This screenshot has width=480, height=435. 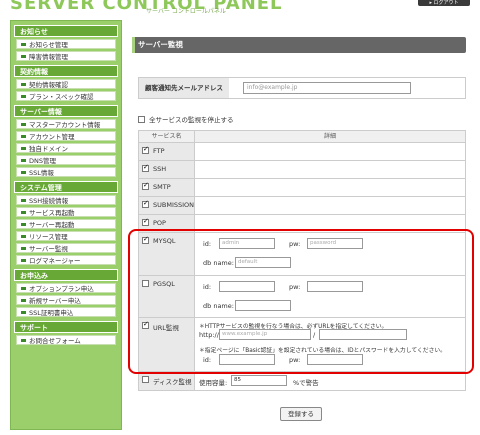 What do you see at coordinates (145, 149) in the screenshot?
I see `ftp-checkbox` at bounding box center [145, 149].